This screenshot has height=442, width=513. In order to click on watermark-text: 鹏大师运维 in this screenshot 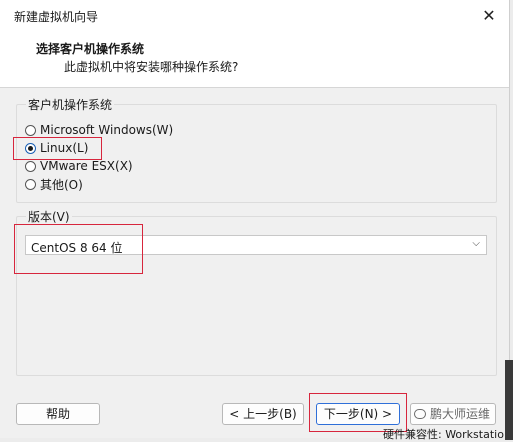, I will do `click(460, 414)`.